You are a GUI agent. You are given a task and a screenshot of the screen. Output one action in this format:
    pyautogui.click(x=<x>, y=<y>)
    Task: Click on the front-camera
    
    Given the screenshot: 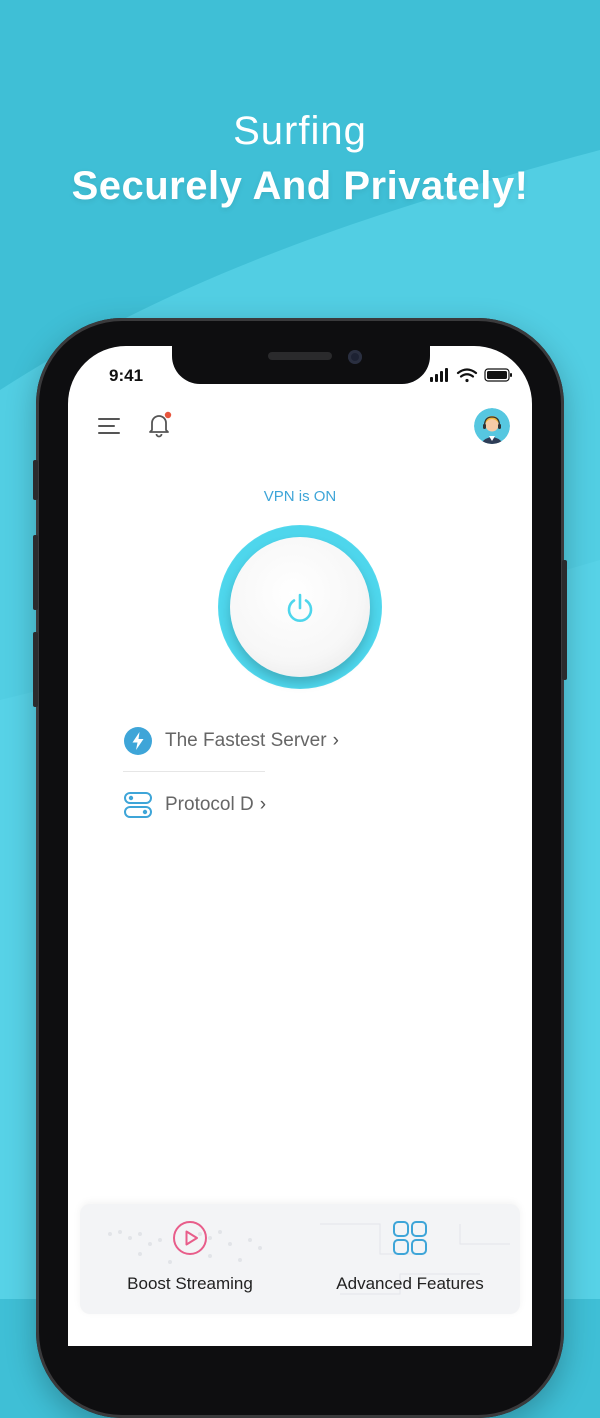 What is the action you would take?
    pyautogui.click(x=355, y=357)
    